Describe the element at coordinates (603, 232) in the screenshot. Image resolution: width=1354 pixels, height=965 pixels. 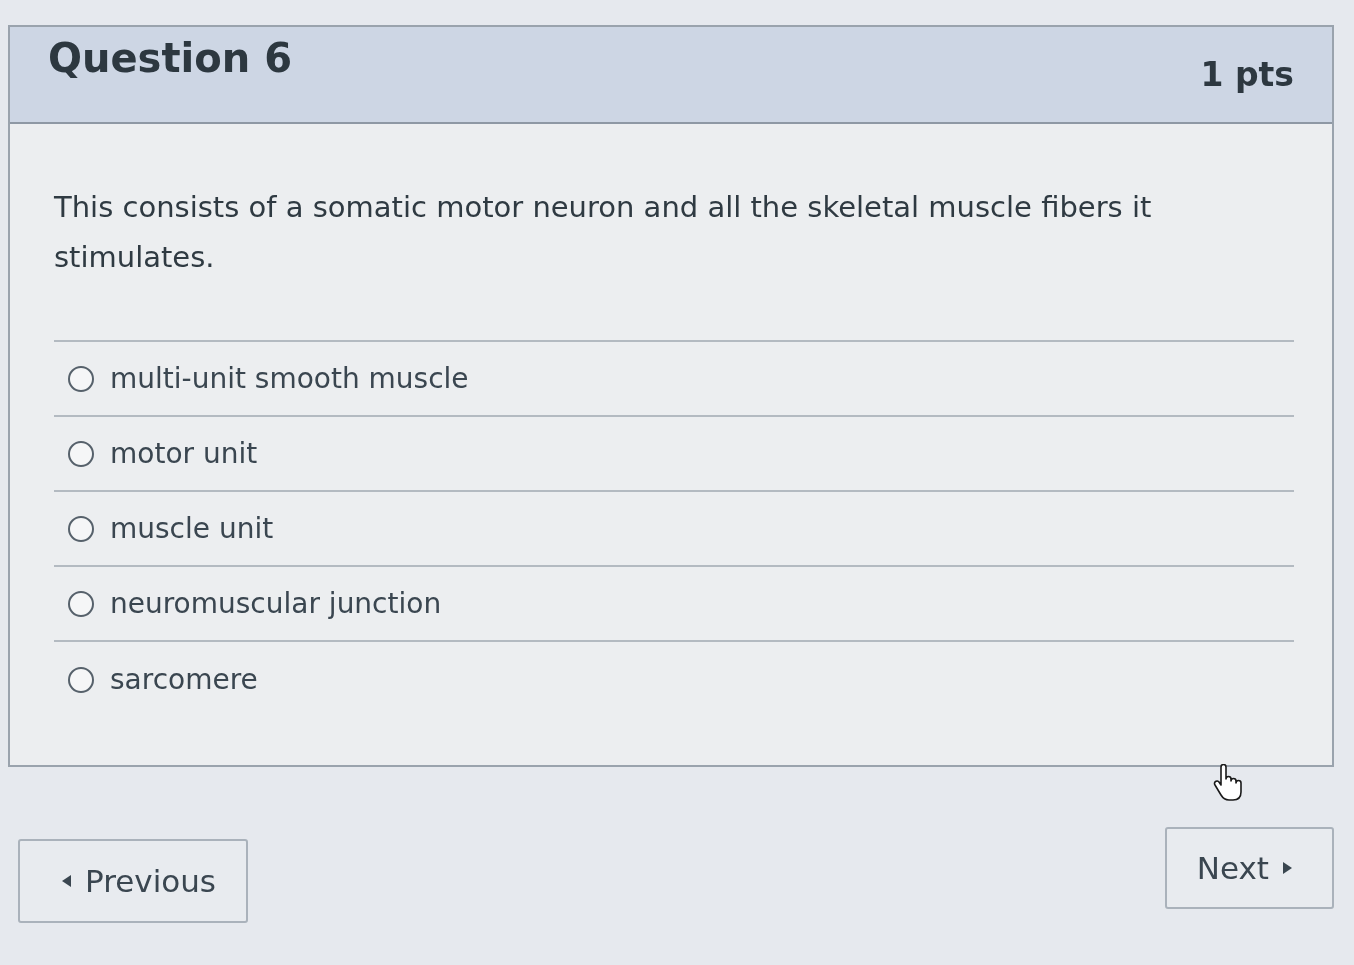
I see `question-text: This consists of a somatic motor neuron and all the skeletal muscle fibers it stimulates.` at that location.